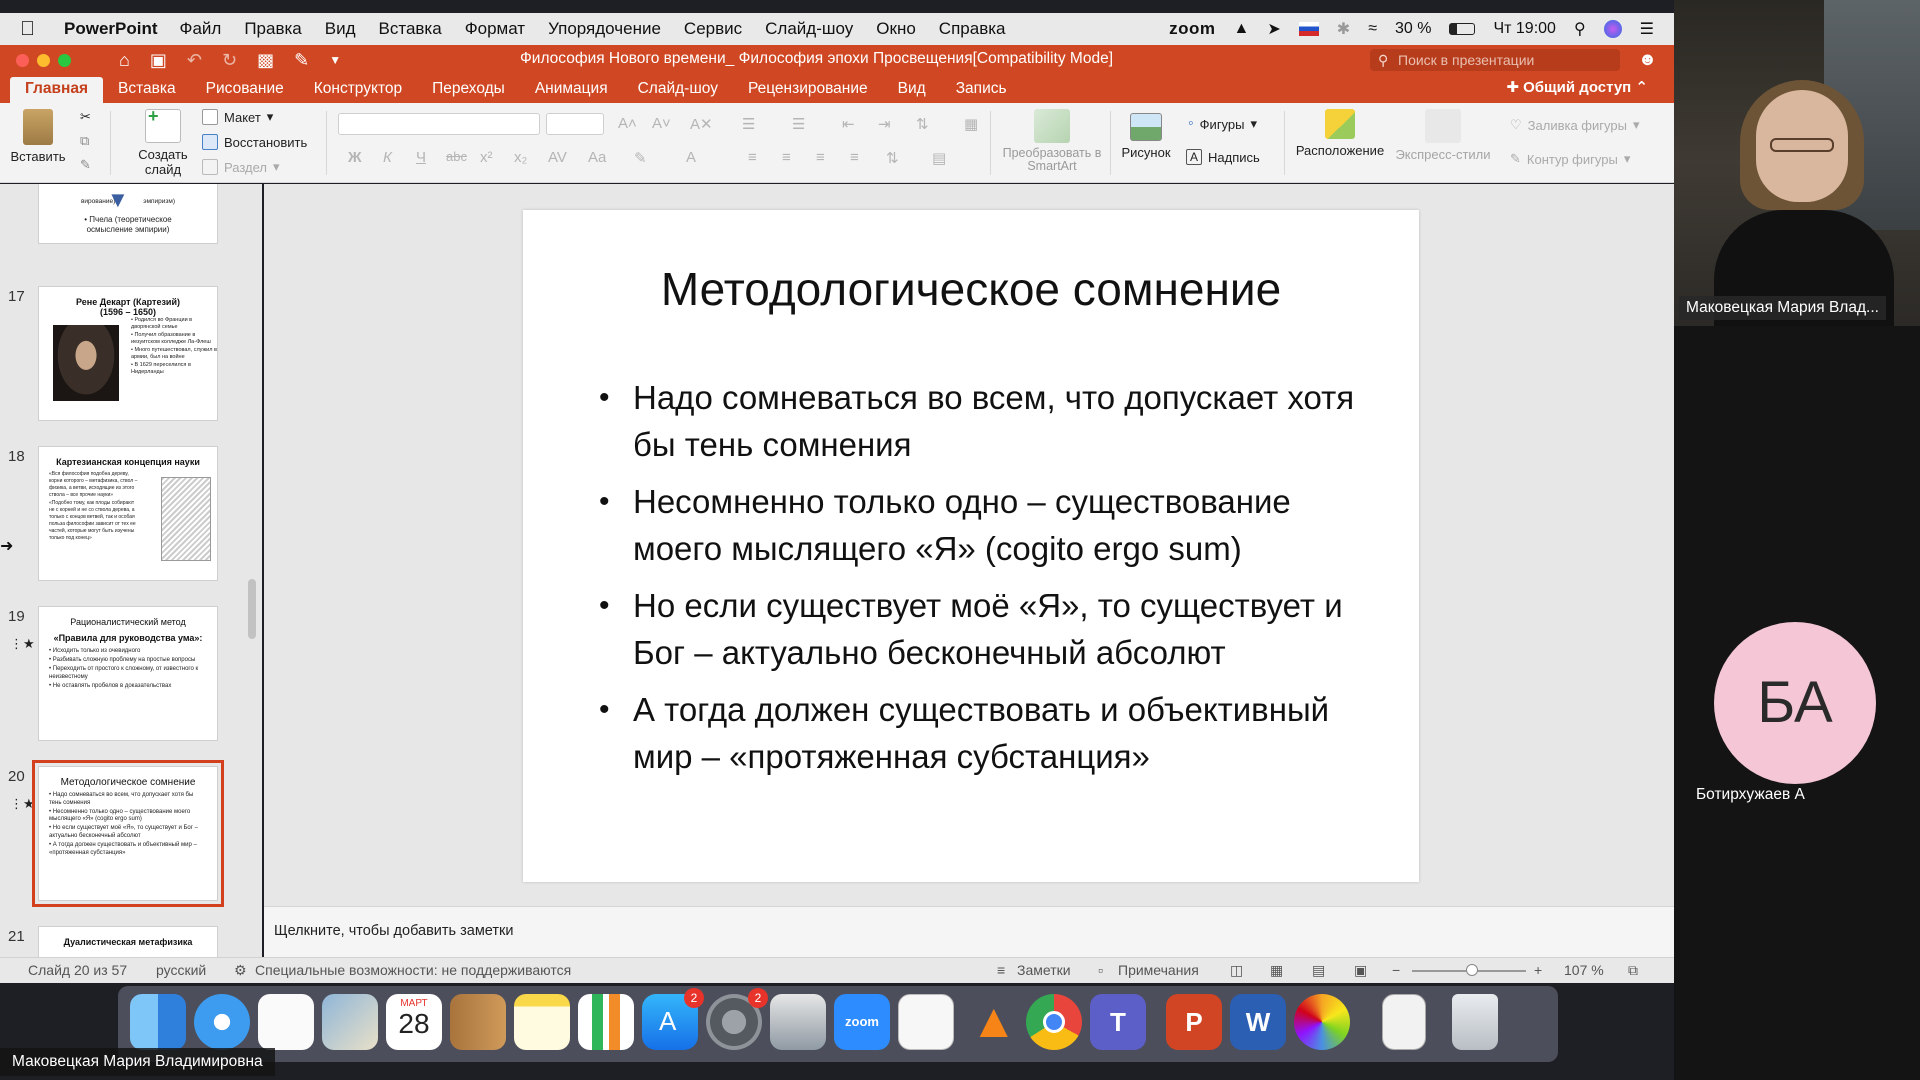 The height and width of the screenshot is (1080, 1920). Describe the element at coordinates (606, 1022) in the screenshot. I see `numbers-icon` at that location.